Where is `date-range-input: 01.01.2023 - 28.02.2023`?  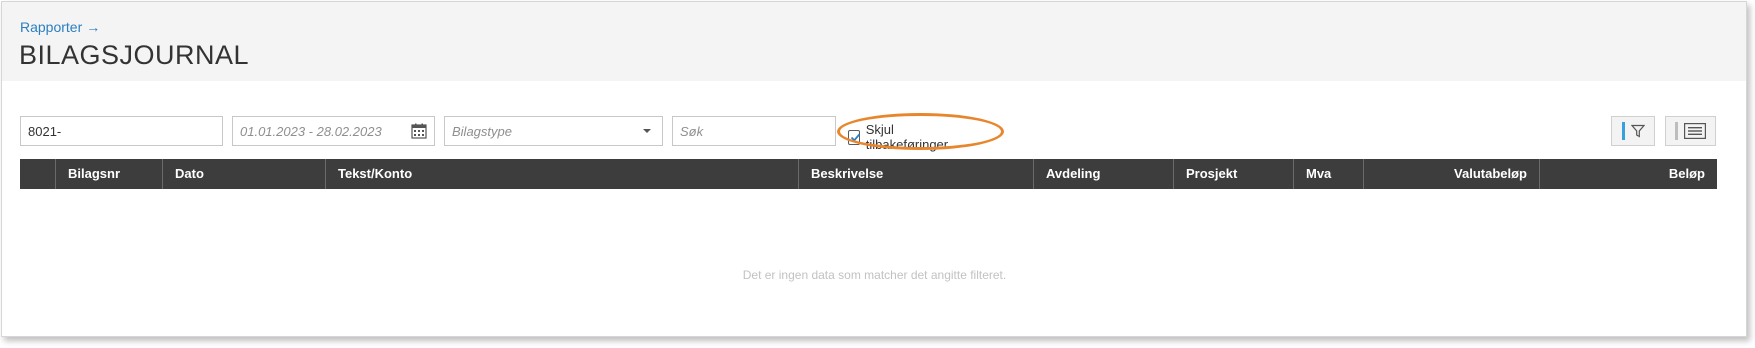
date-range-input: 01.01.2023 - 28.02.2023 is located at coordinates (333, 131).